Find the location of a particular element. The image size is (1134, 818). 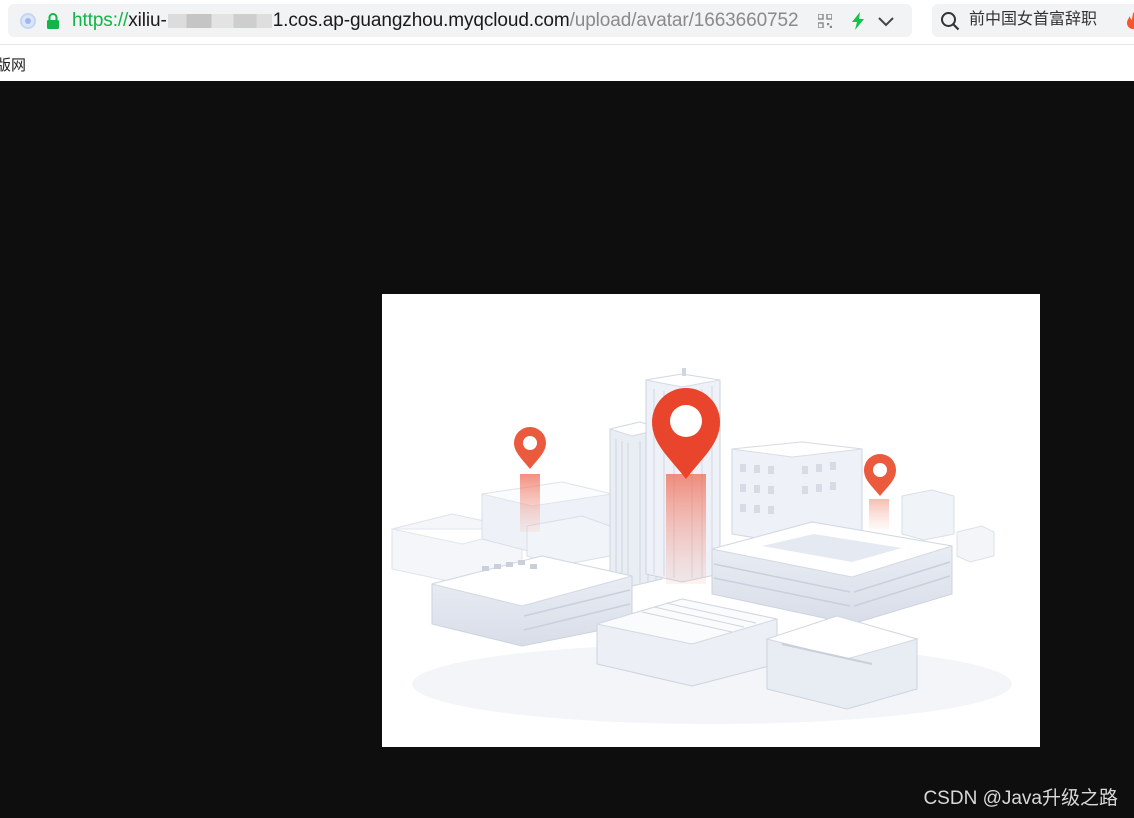

location-pin-left-icon is located at coordinates (530, 448).